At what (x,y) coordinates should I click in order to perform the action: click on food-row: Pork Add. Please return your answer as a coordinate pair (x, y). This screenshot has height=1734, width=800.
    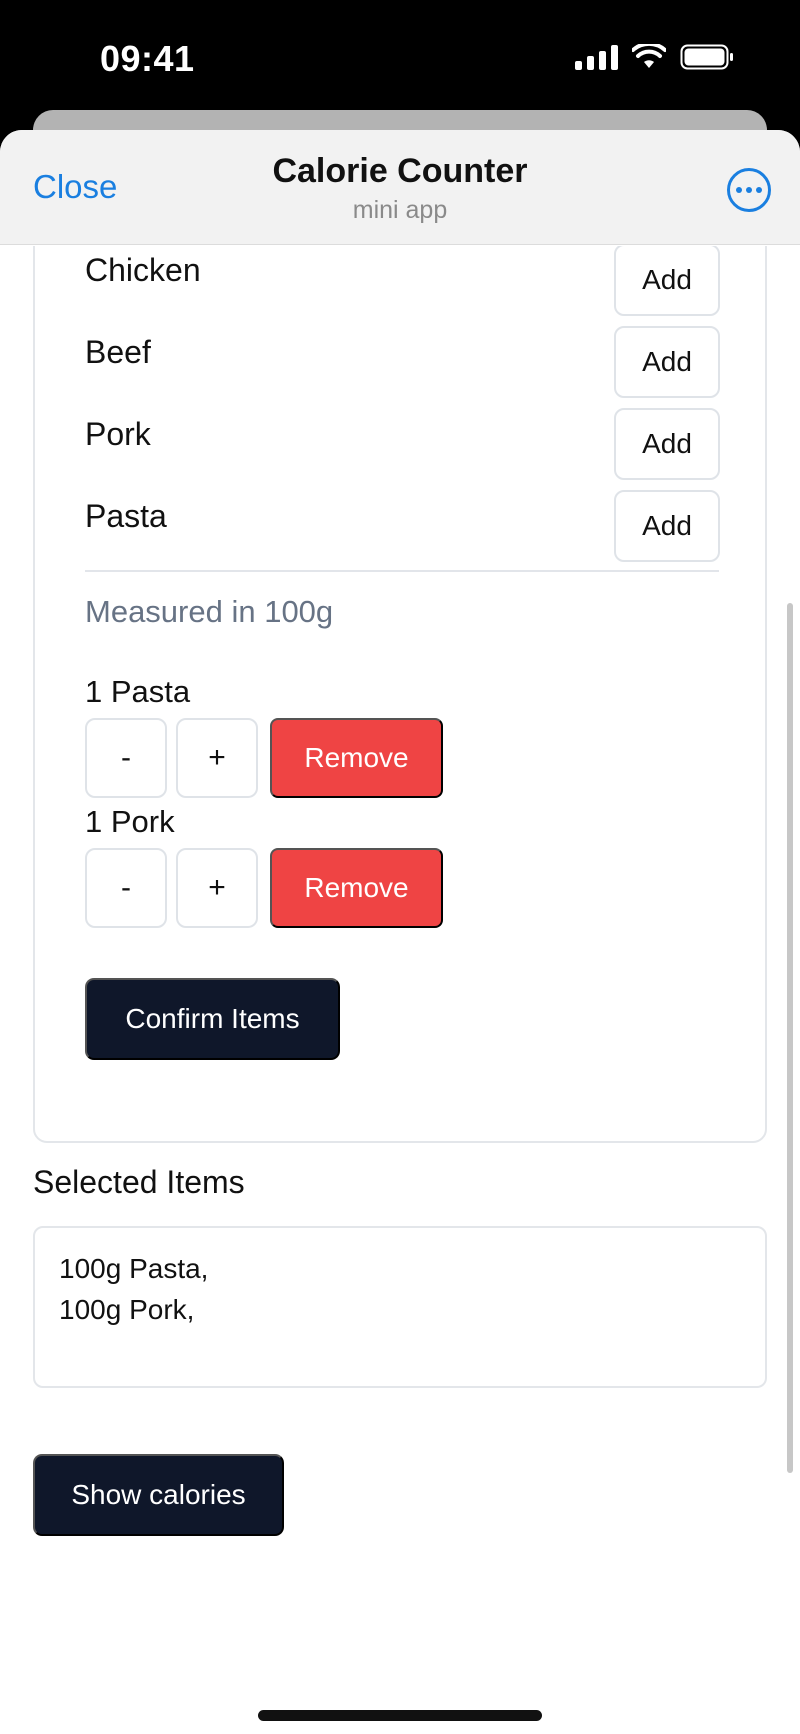
    Looking at the image, I should click on (402, 444).